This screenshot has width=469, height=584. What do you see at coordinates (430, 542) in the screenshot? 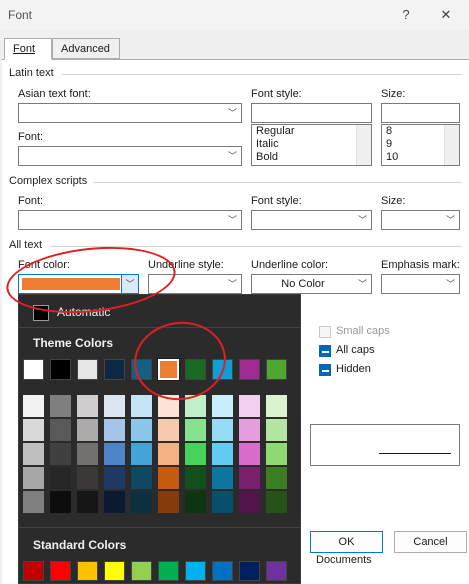
I see `cancel-button: Cancel` at bounding box center [430, 542].